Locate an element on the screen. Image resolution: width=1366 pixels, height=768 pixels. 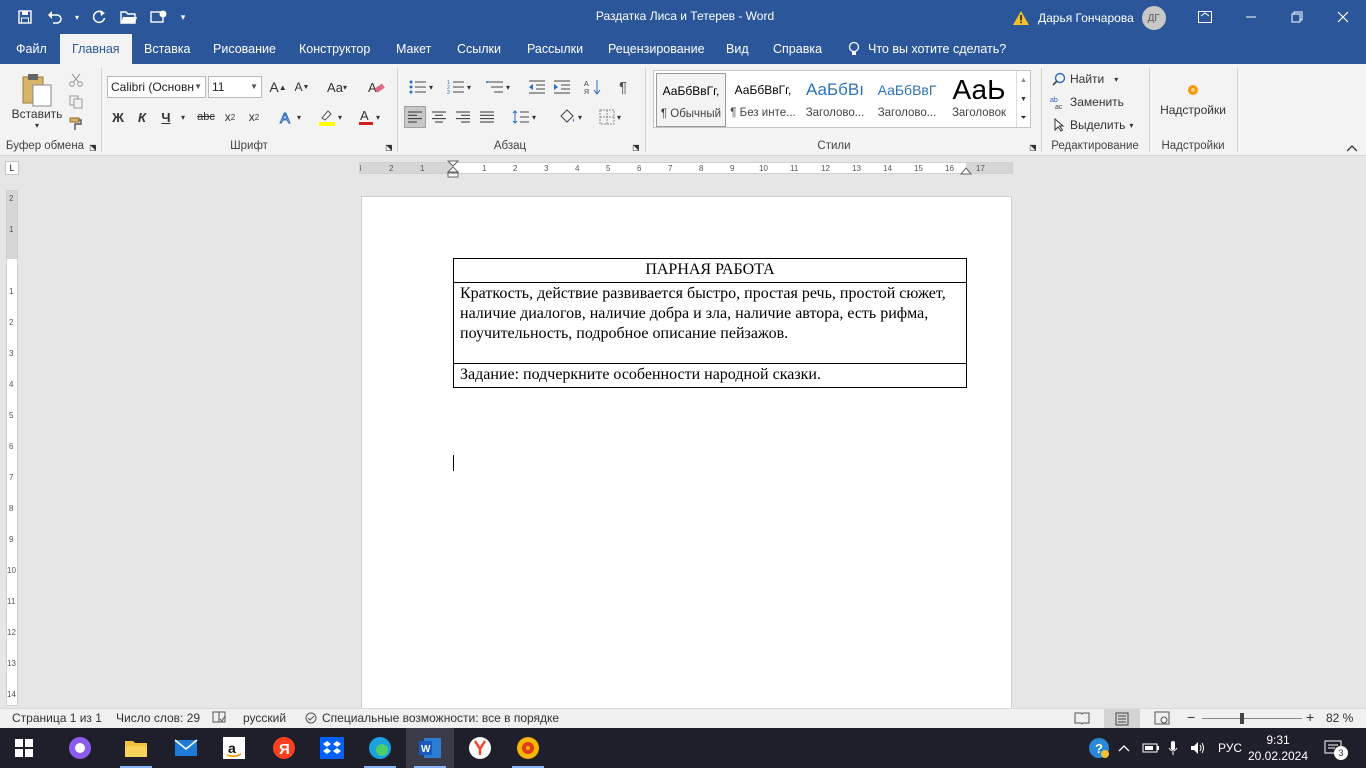
style-title: АаЬ Заголовок is located at coordinates (979, 100).